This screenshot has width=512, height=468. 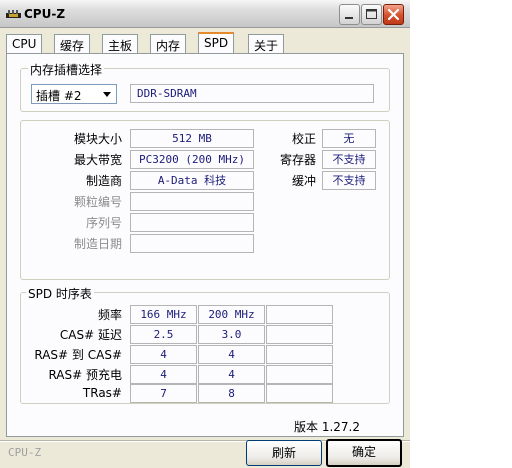 I want to click on max-bandwidth-field: PC3200 (200 MHz), so click(x=192, y=159).